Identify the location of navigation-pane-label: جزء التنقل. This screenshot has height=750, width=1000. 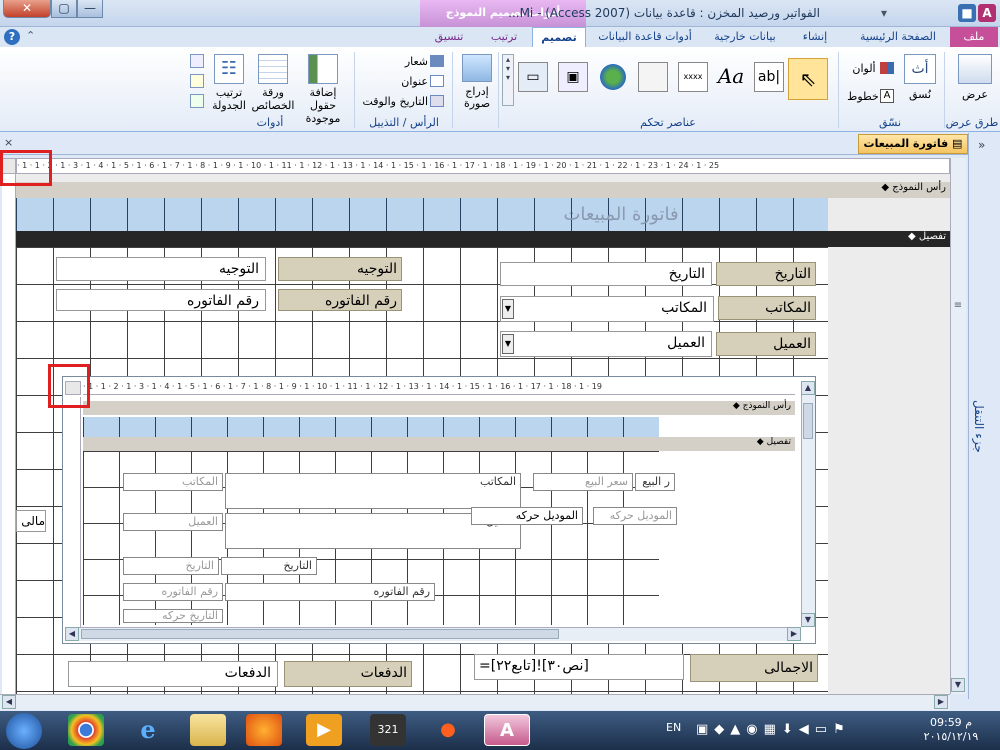
(979, 426).